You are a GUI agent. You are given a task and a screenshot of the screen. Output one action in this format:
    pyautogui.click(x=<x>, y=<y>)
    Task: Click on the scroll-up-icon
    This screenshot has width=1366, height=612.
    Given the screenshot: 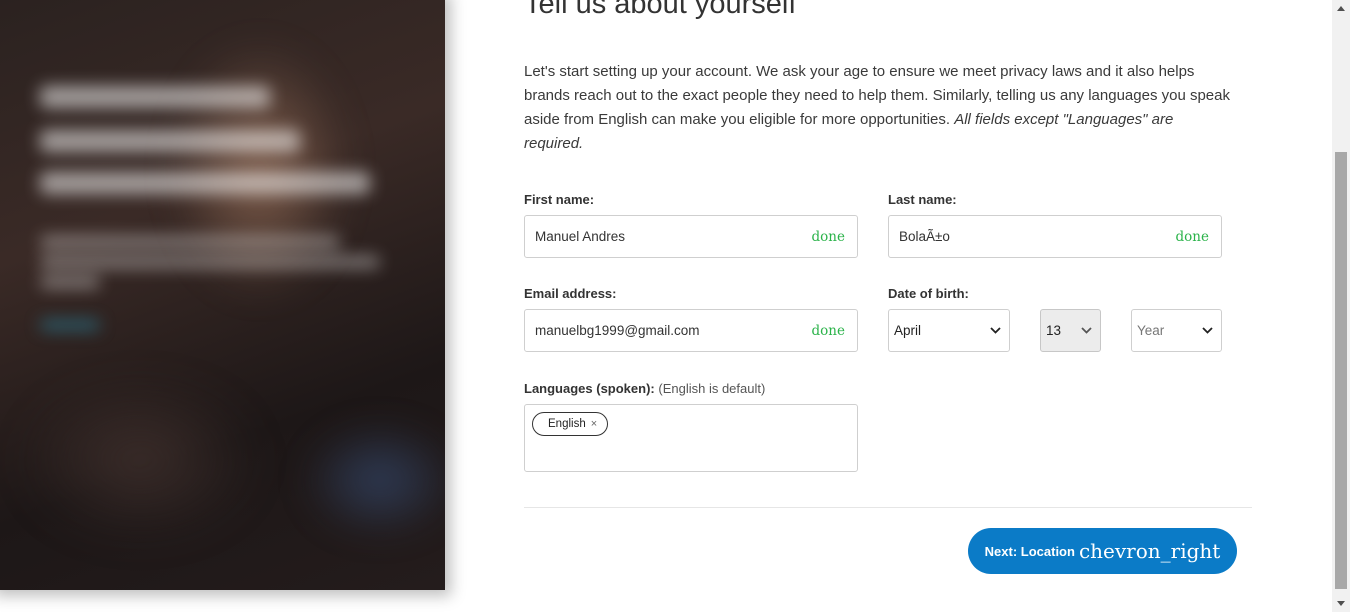 What is the action you would take?
    pyautogui.click(x=1341, y=8)
    